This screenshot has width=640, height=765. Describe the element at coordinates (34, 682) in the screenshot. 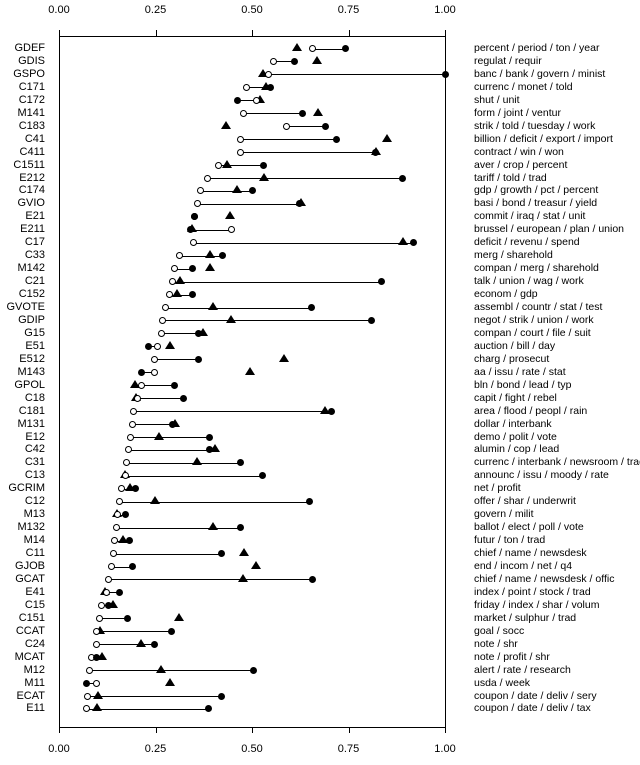

I see `category-label: M11` at that location.